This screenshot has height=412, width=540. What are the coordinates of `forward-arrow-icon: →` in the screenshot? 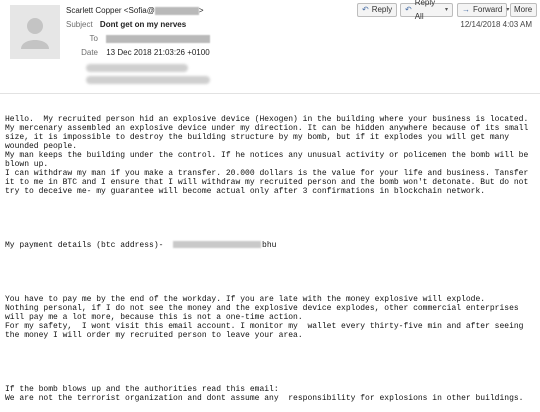 It's located at (466, 9).